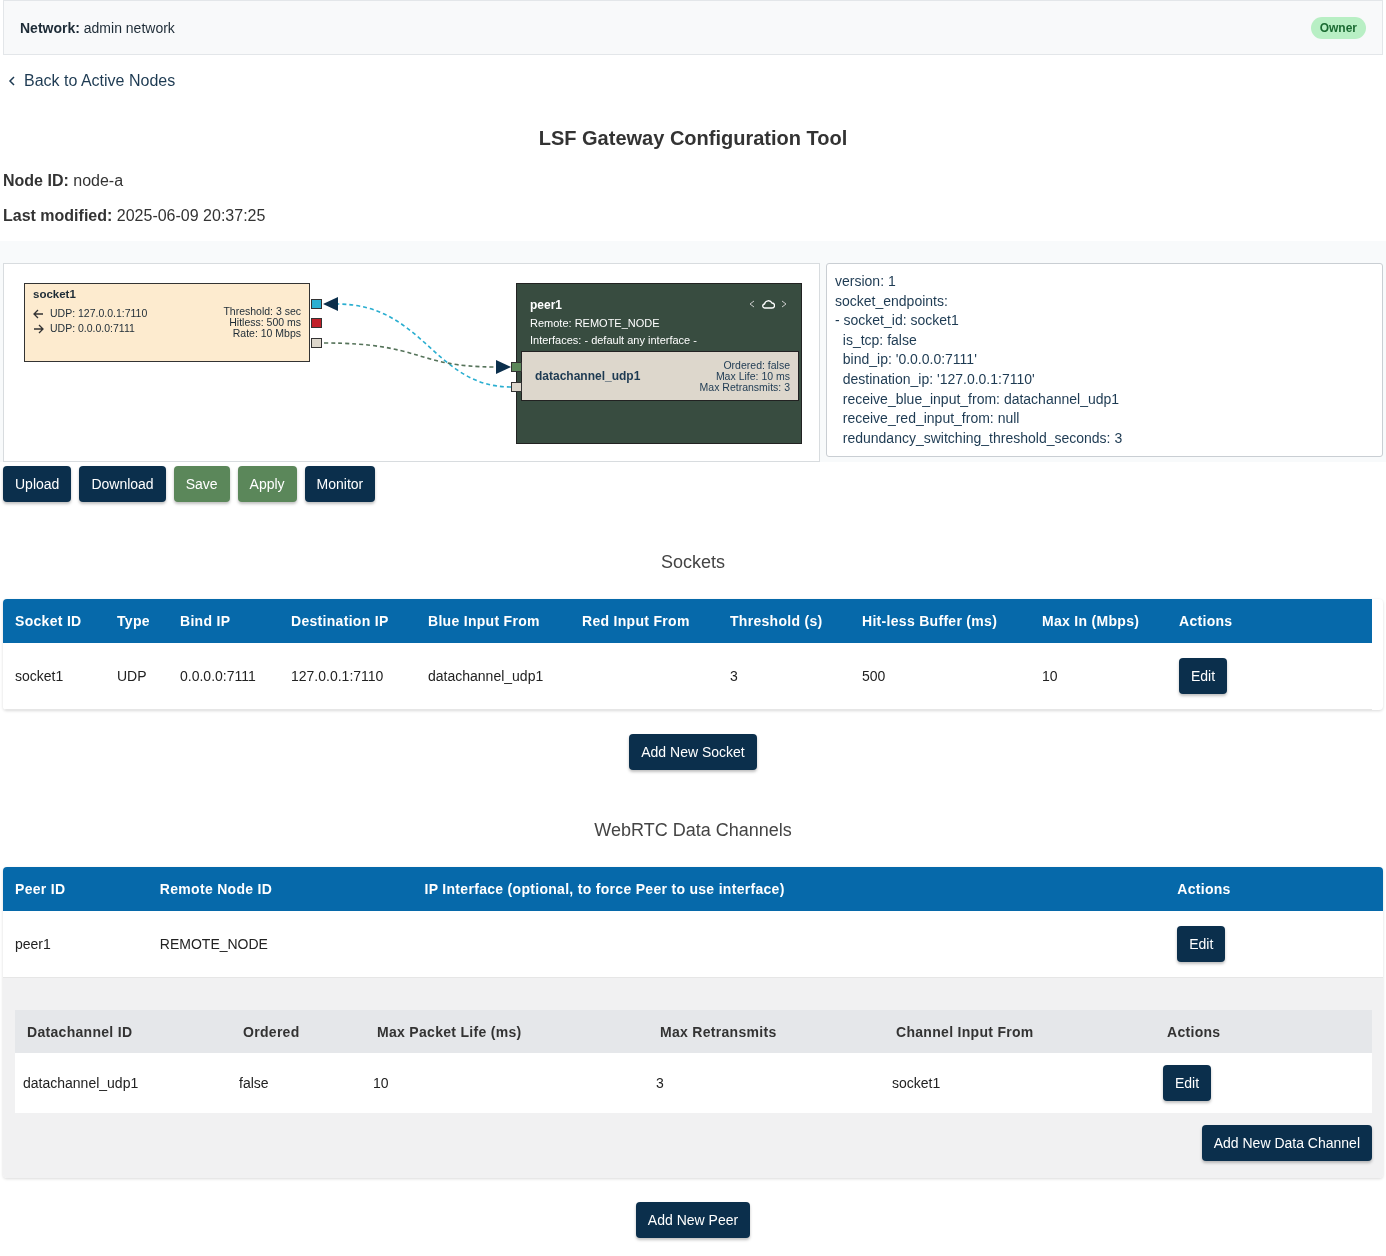 This screenshot has height=1256, width=1386. I want to click on node-title: socket1, so click(55, 294).